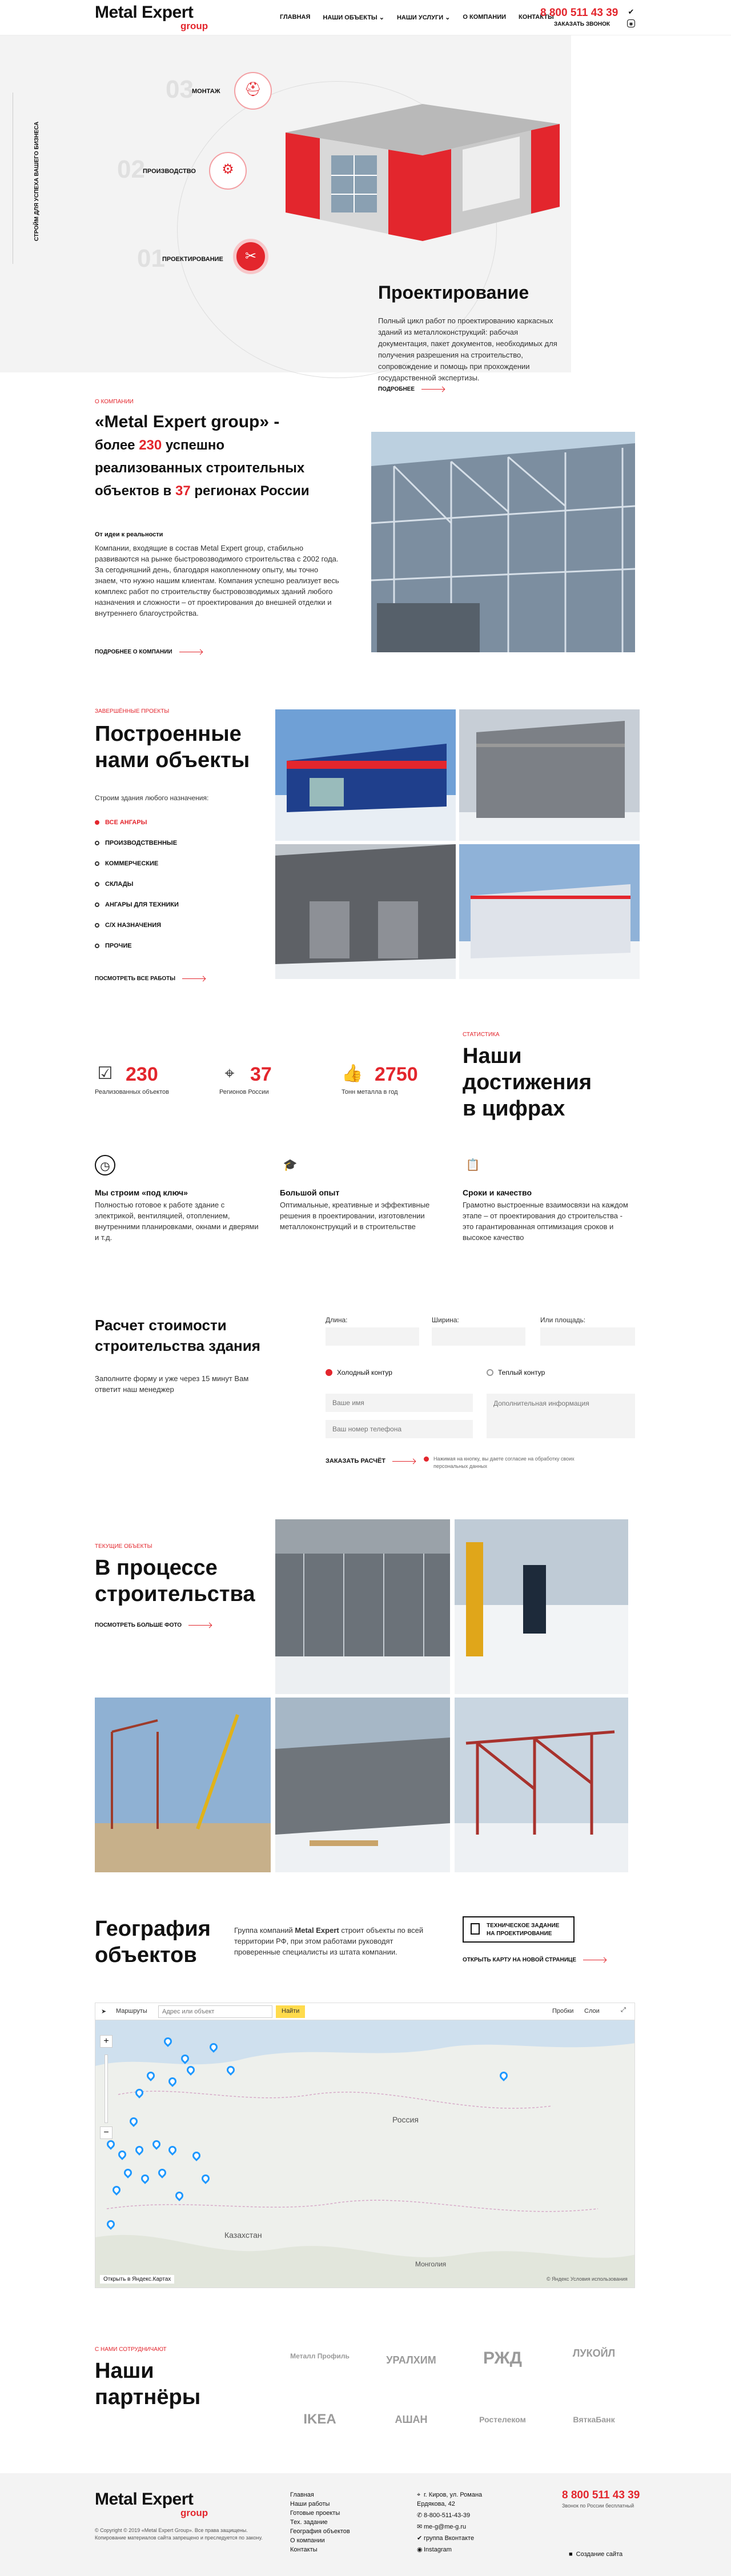  What do you see at coordinates (320, 2522) in the screenshot?
I see `footer-link: Тех. задание` at bounding box center [320, 2522].